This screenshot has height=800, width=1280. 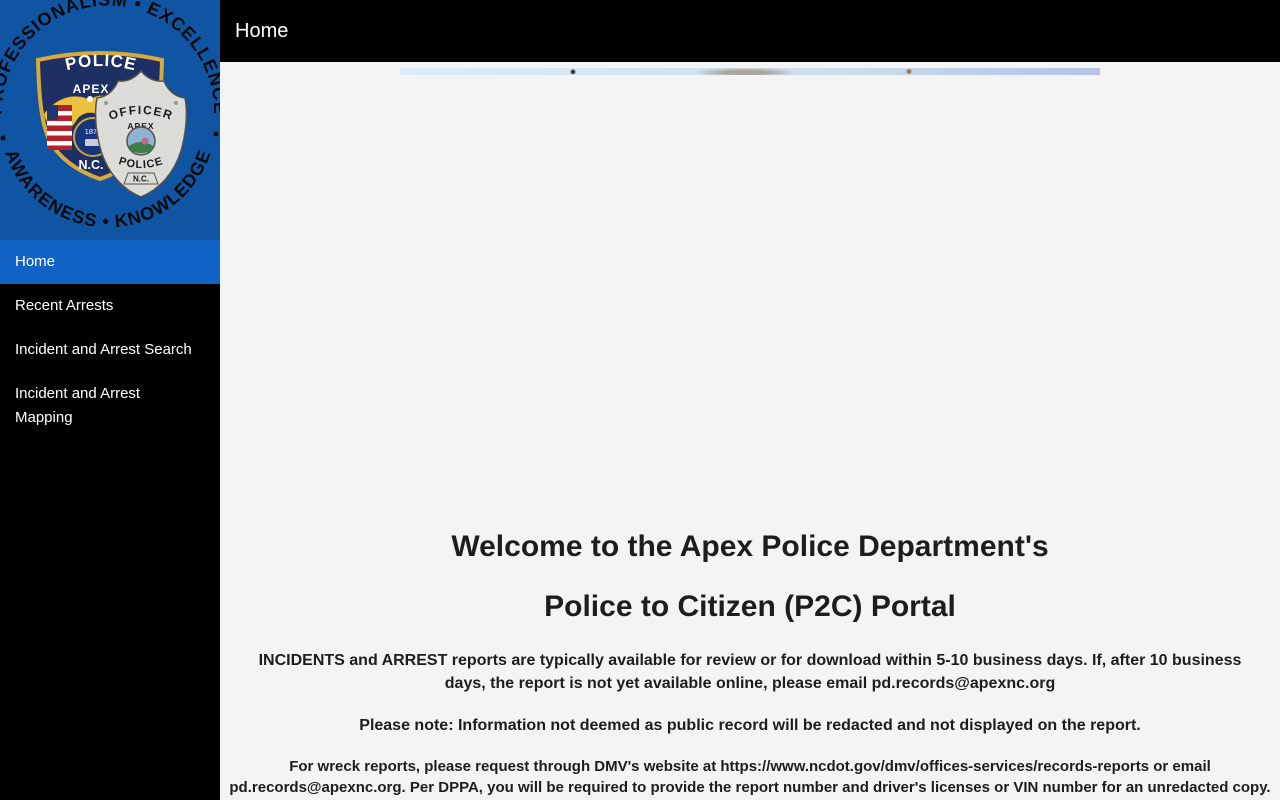 What do you see at coordinates (91, 165) in the screenshot?
I see `patch-nc-text: N.C.` at bounding box center [91, 165].